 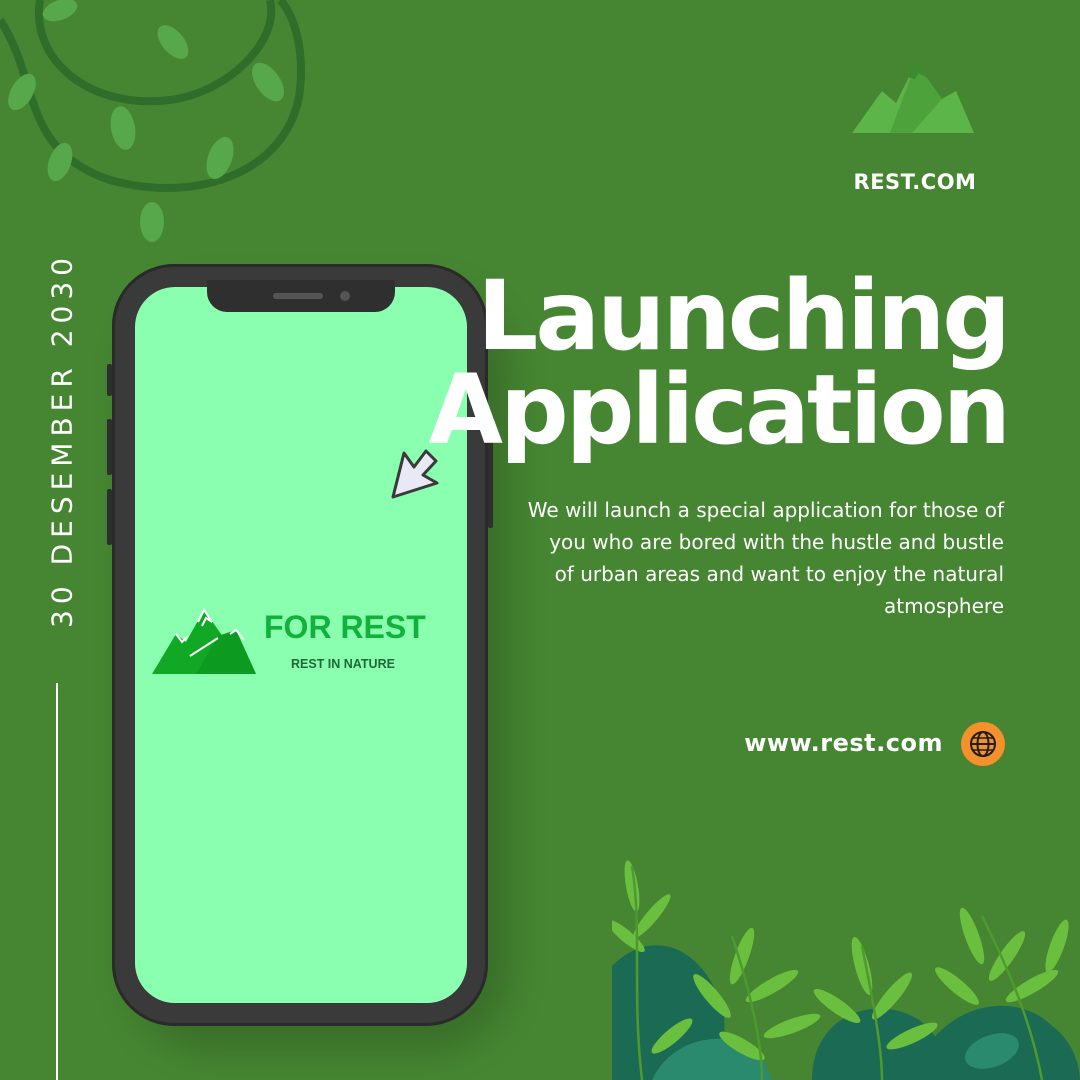 What do you see at coordinates (298, 296) in the screenshot?
I see `phone-speaker` at bounding box center [298, 296].